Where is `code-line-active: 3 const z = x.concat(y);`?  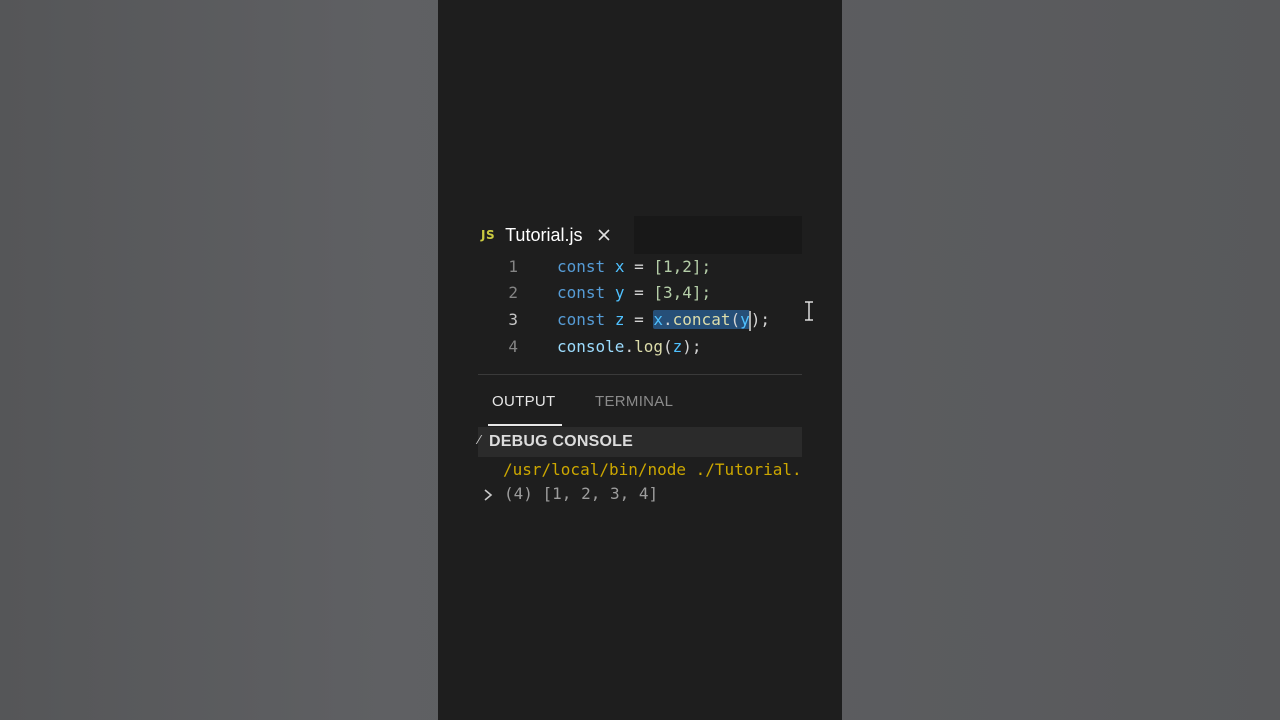
code-line-active: 3 const z = x.concat(y); is located at coordinates (640, 320).